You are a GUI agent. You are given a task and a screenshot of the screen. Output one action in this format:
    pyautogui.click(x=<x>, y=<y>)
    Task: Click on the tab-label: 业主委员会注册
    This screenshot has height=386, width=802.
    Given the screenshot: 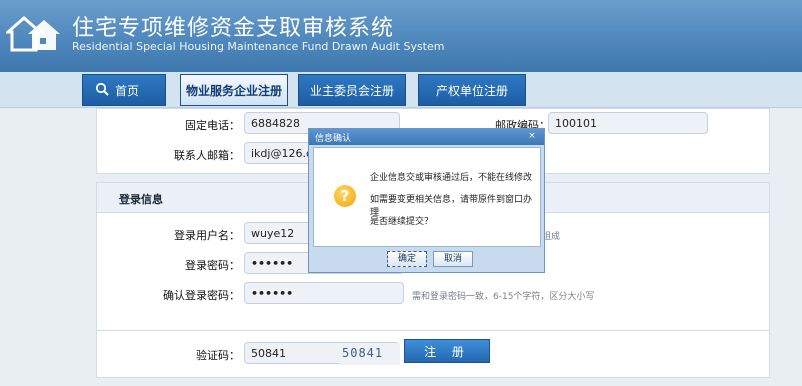 What is the action you would take?
    pyautogui.click(x=351, y=90)
    